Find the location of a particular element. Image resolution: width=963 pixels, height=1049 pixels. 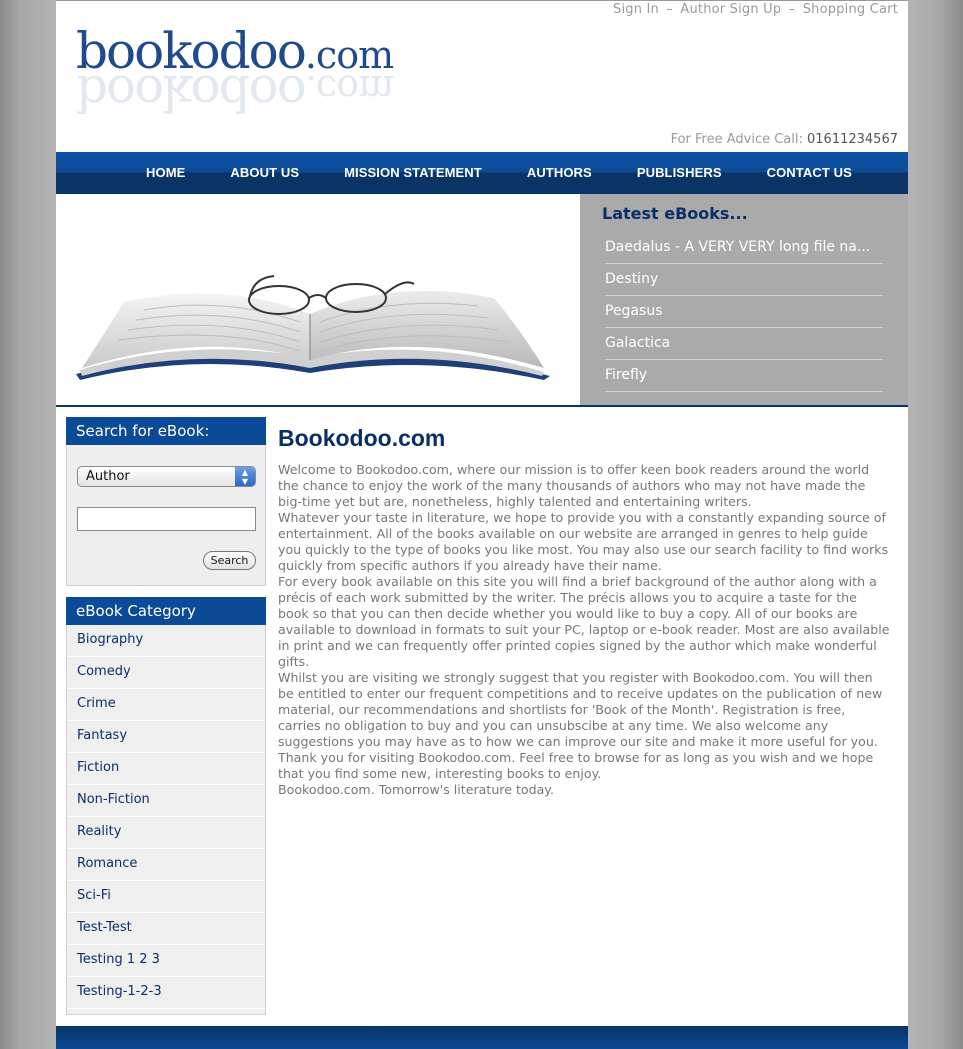

search-panel: Search for eBook: Author ▲ ▼ Search is located at coordinates (166, 501).